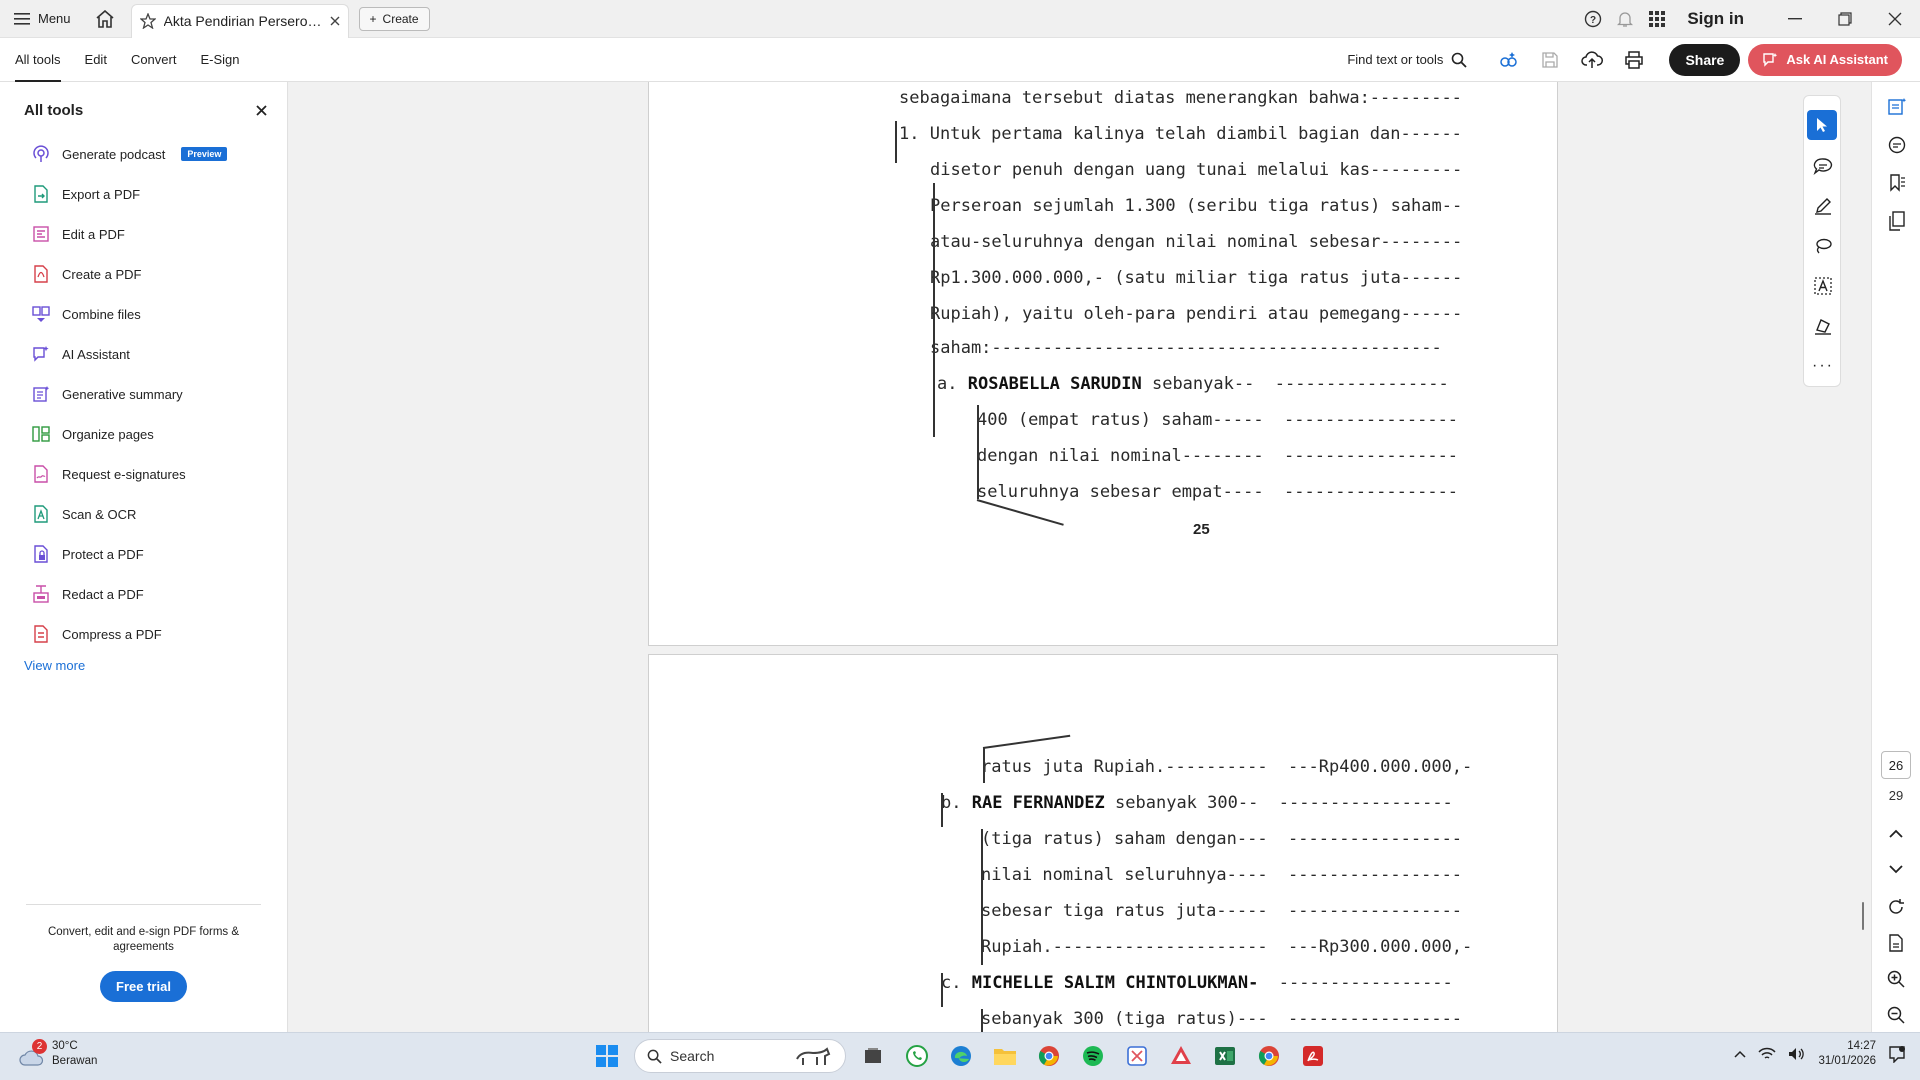 The width and height of the screenshot is (1920, 1080). I want to click on more-tools: ···, so click(1823, 366).